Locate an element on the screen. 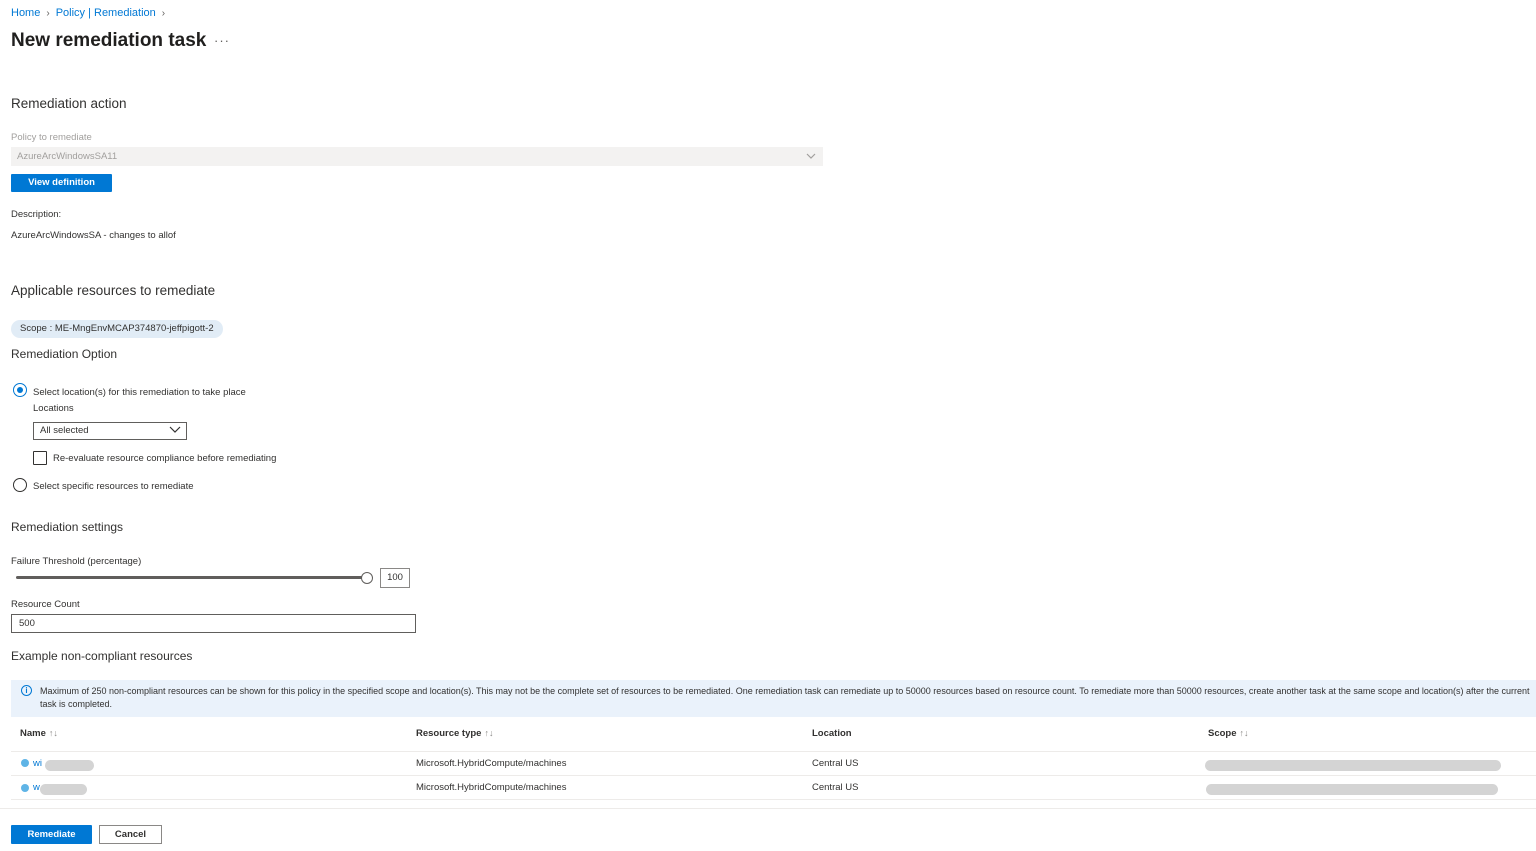 The height and width of the screenshot is (851, 1536). view-definition-button: View definition is located at coordinates (61, 183).